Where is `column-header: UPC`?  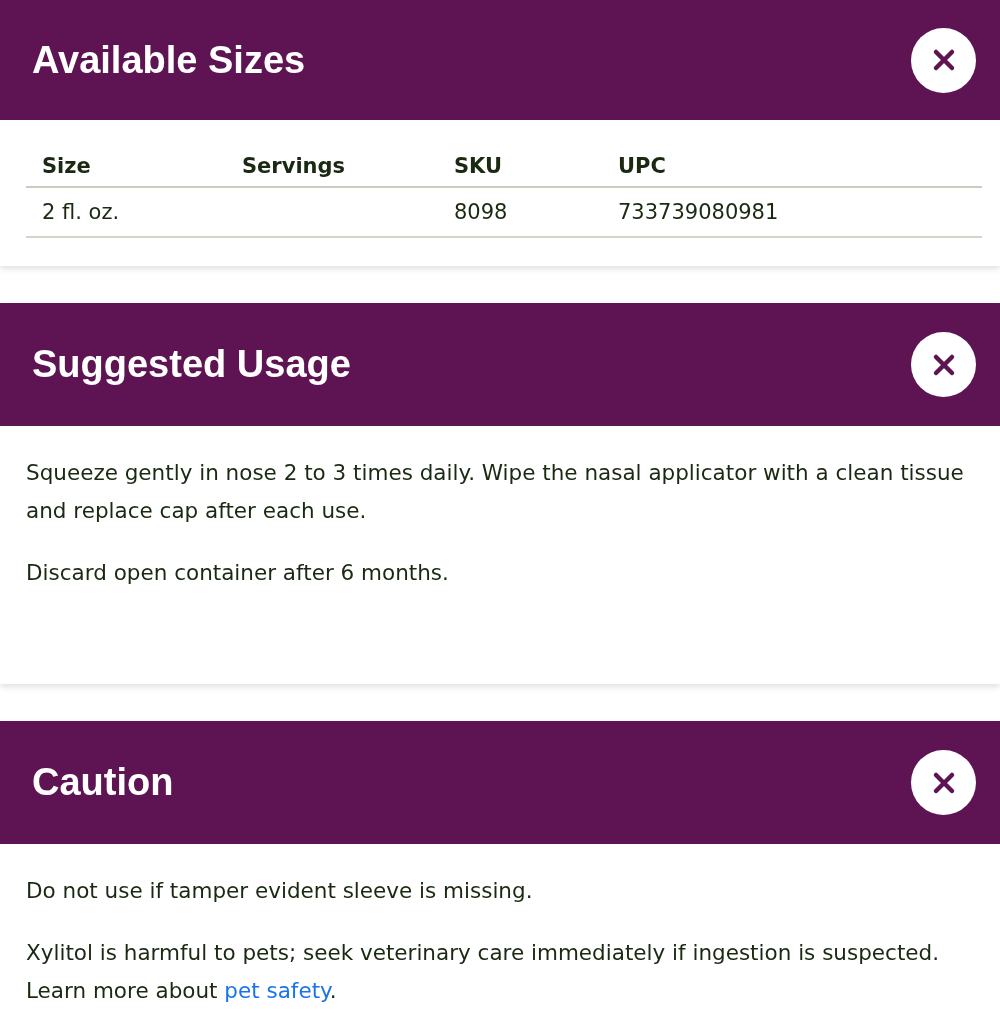
column-header: UPC is located at coordinates (642, 166).